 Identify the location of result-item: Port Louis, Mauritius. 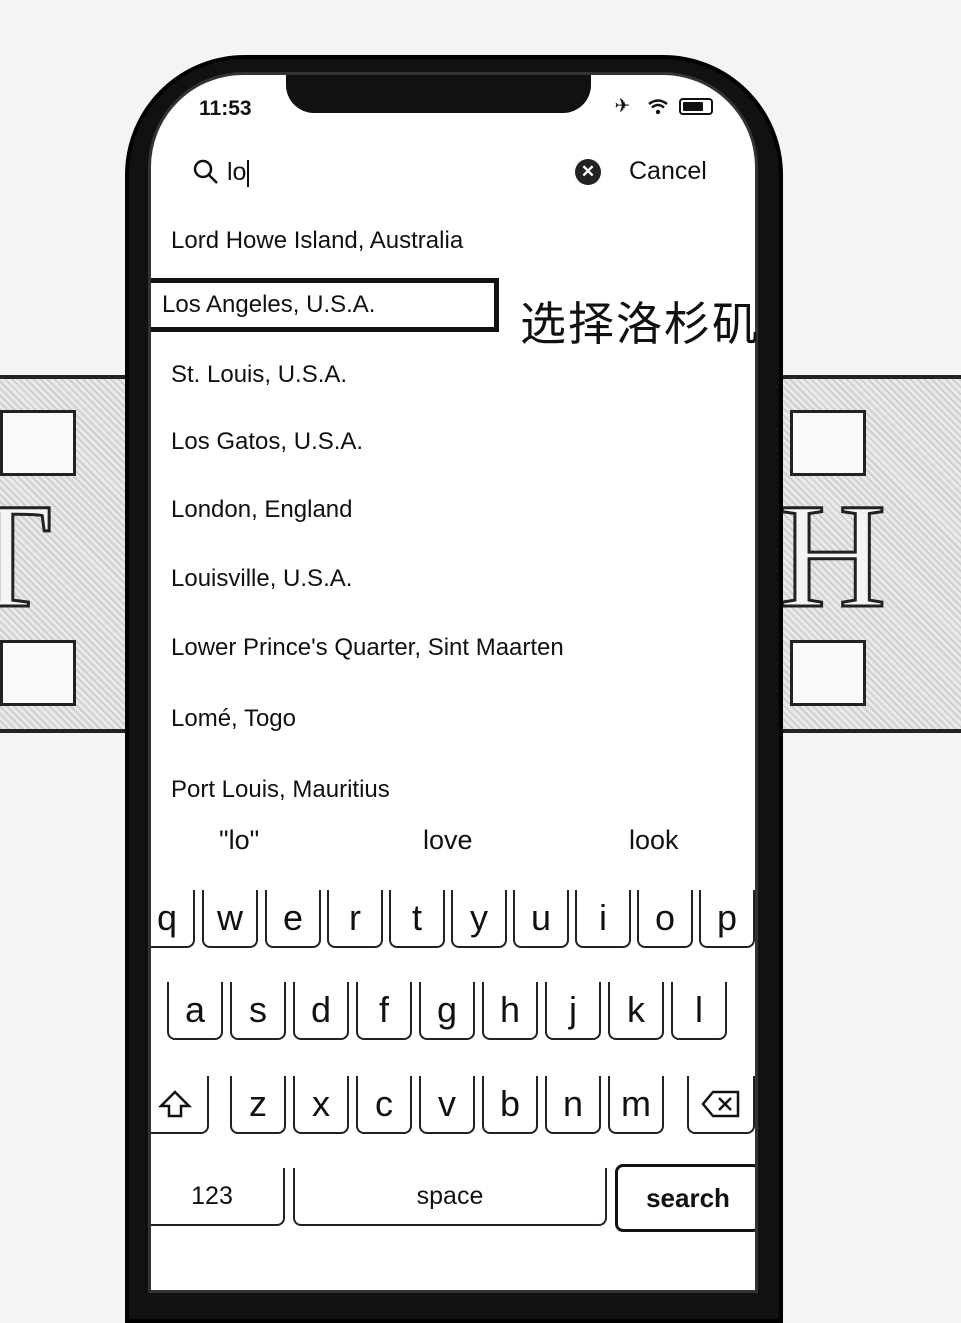
(280, 790).